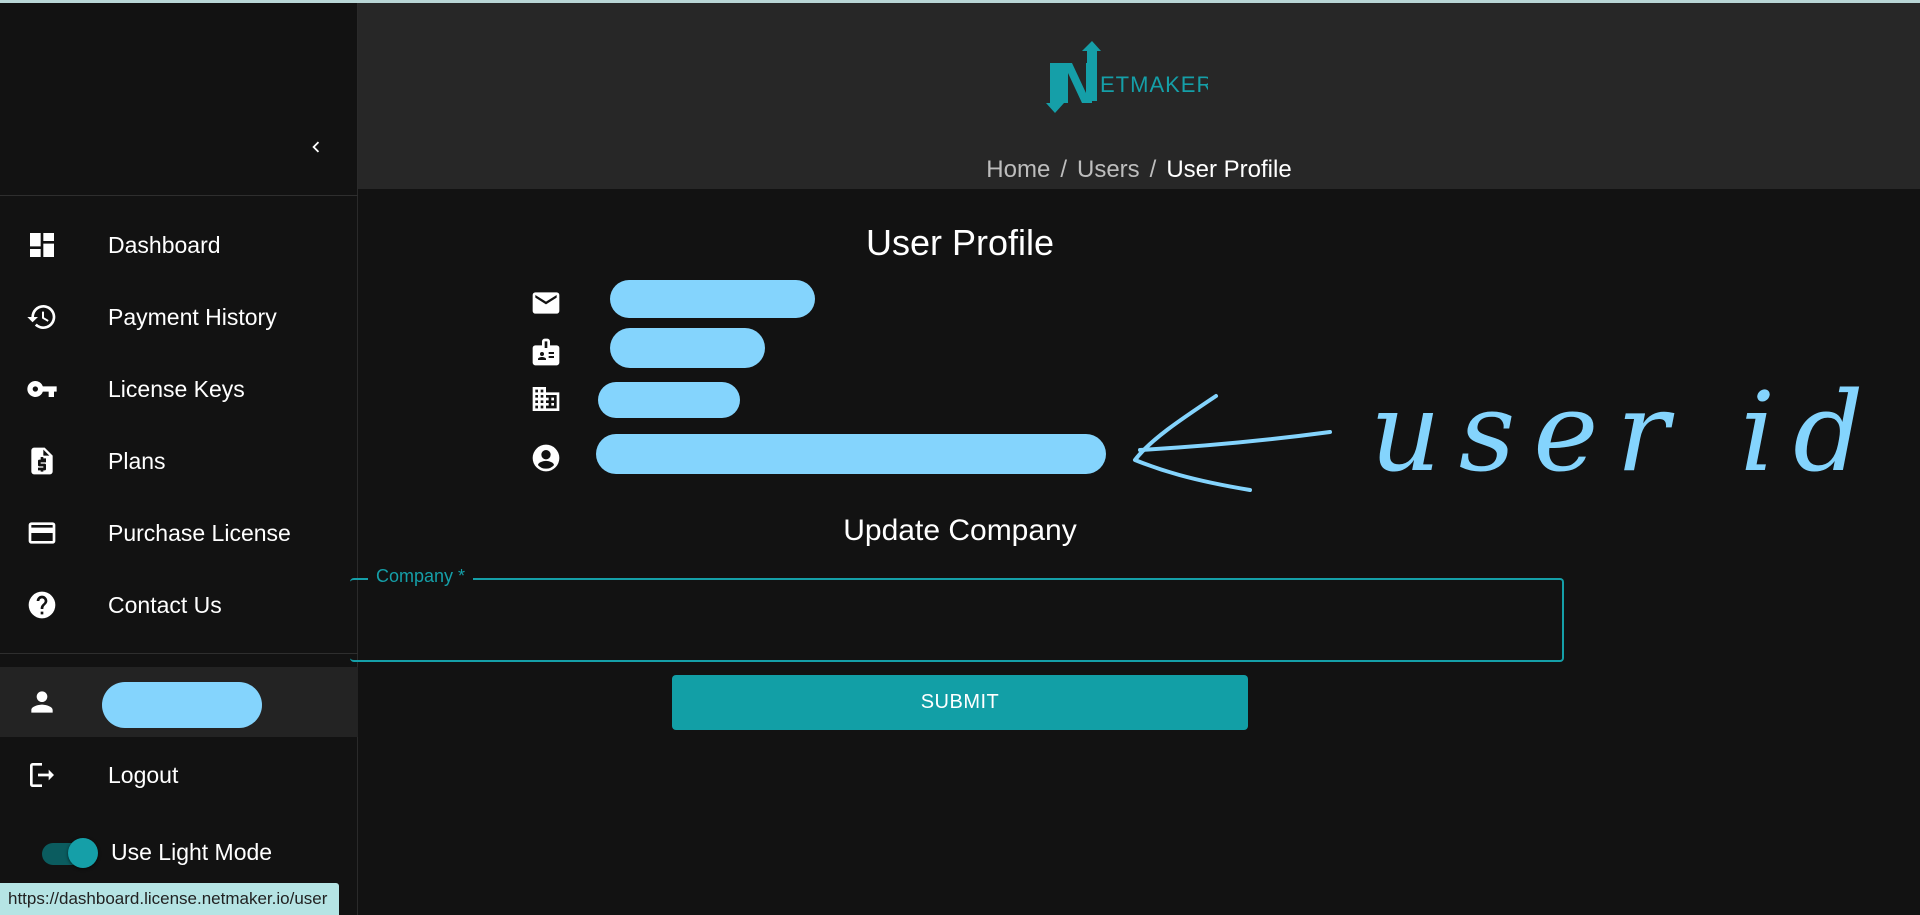  What do you see at coordinates (960, 242) in the screenshot?
I see `page-title: User Profile` at bounding box center [960, 242].